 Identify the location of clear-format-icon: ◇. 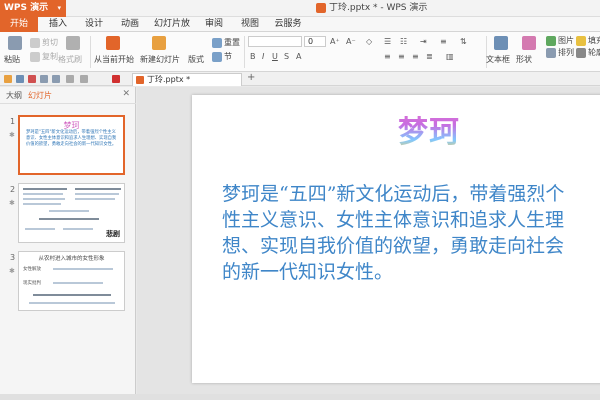
(369, 41).